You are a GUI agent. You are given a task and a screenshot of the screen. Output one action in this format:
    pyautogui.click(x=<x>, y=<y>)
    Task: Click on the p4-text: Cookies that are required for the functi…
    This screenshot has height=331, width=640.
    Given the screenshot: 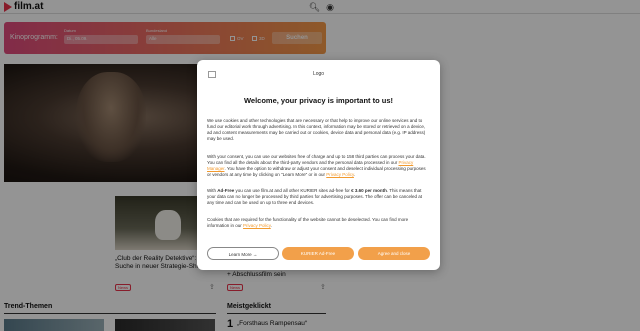 What is the action you would take?
    pyautogui.click(x=308, y=222)
    